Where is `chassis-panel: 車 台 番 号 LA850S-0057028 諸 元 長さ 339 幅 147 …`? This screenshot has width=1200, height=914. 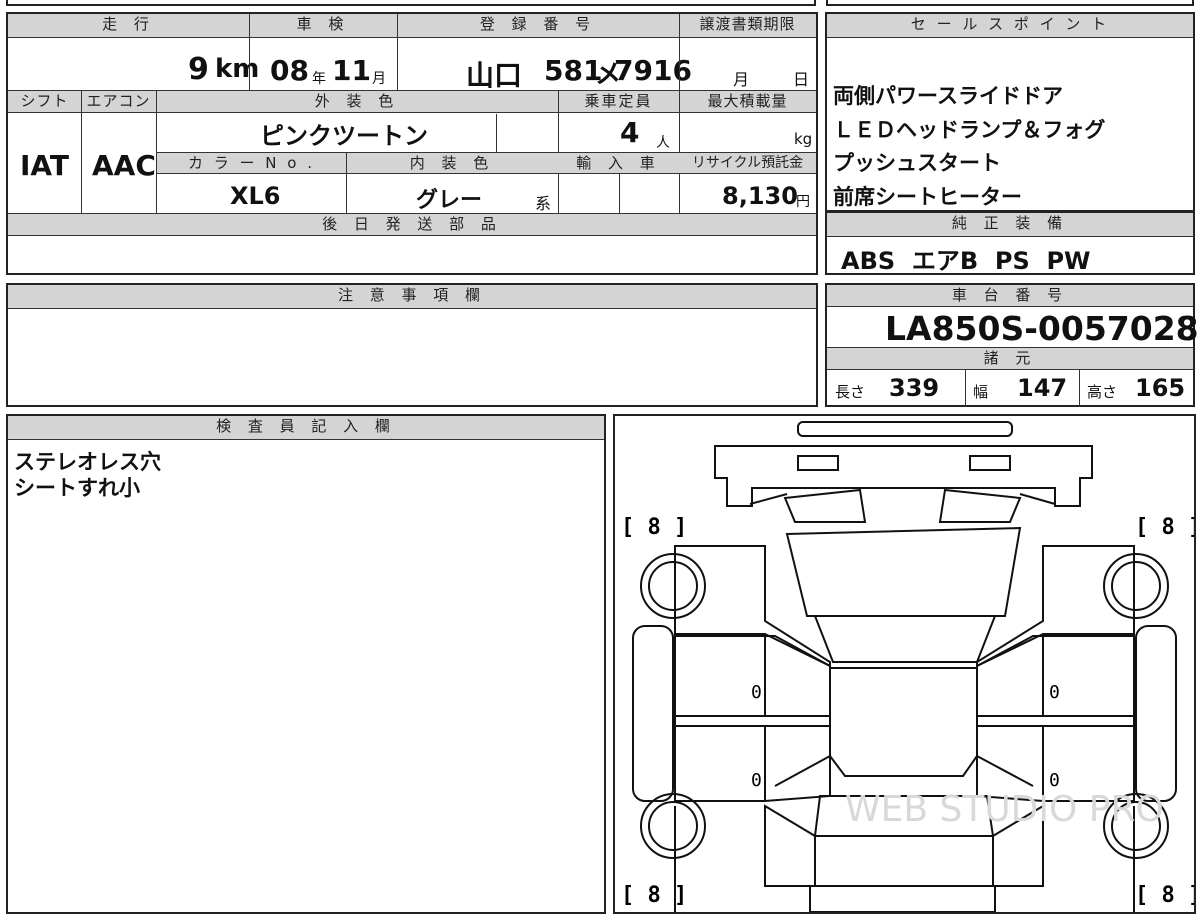 chassis-panel: 車 台 番 号 LA850S-0057028 諸 元 長さ 339 幅 147 … is located at coordinates (1012, 345).